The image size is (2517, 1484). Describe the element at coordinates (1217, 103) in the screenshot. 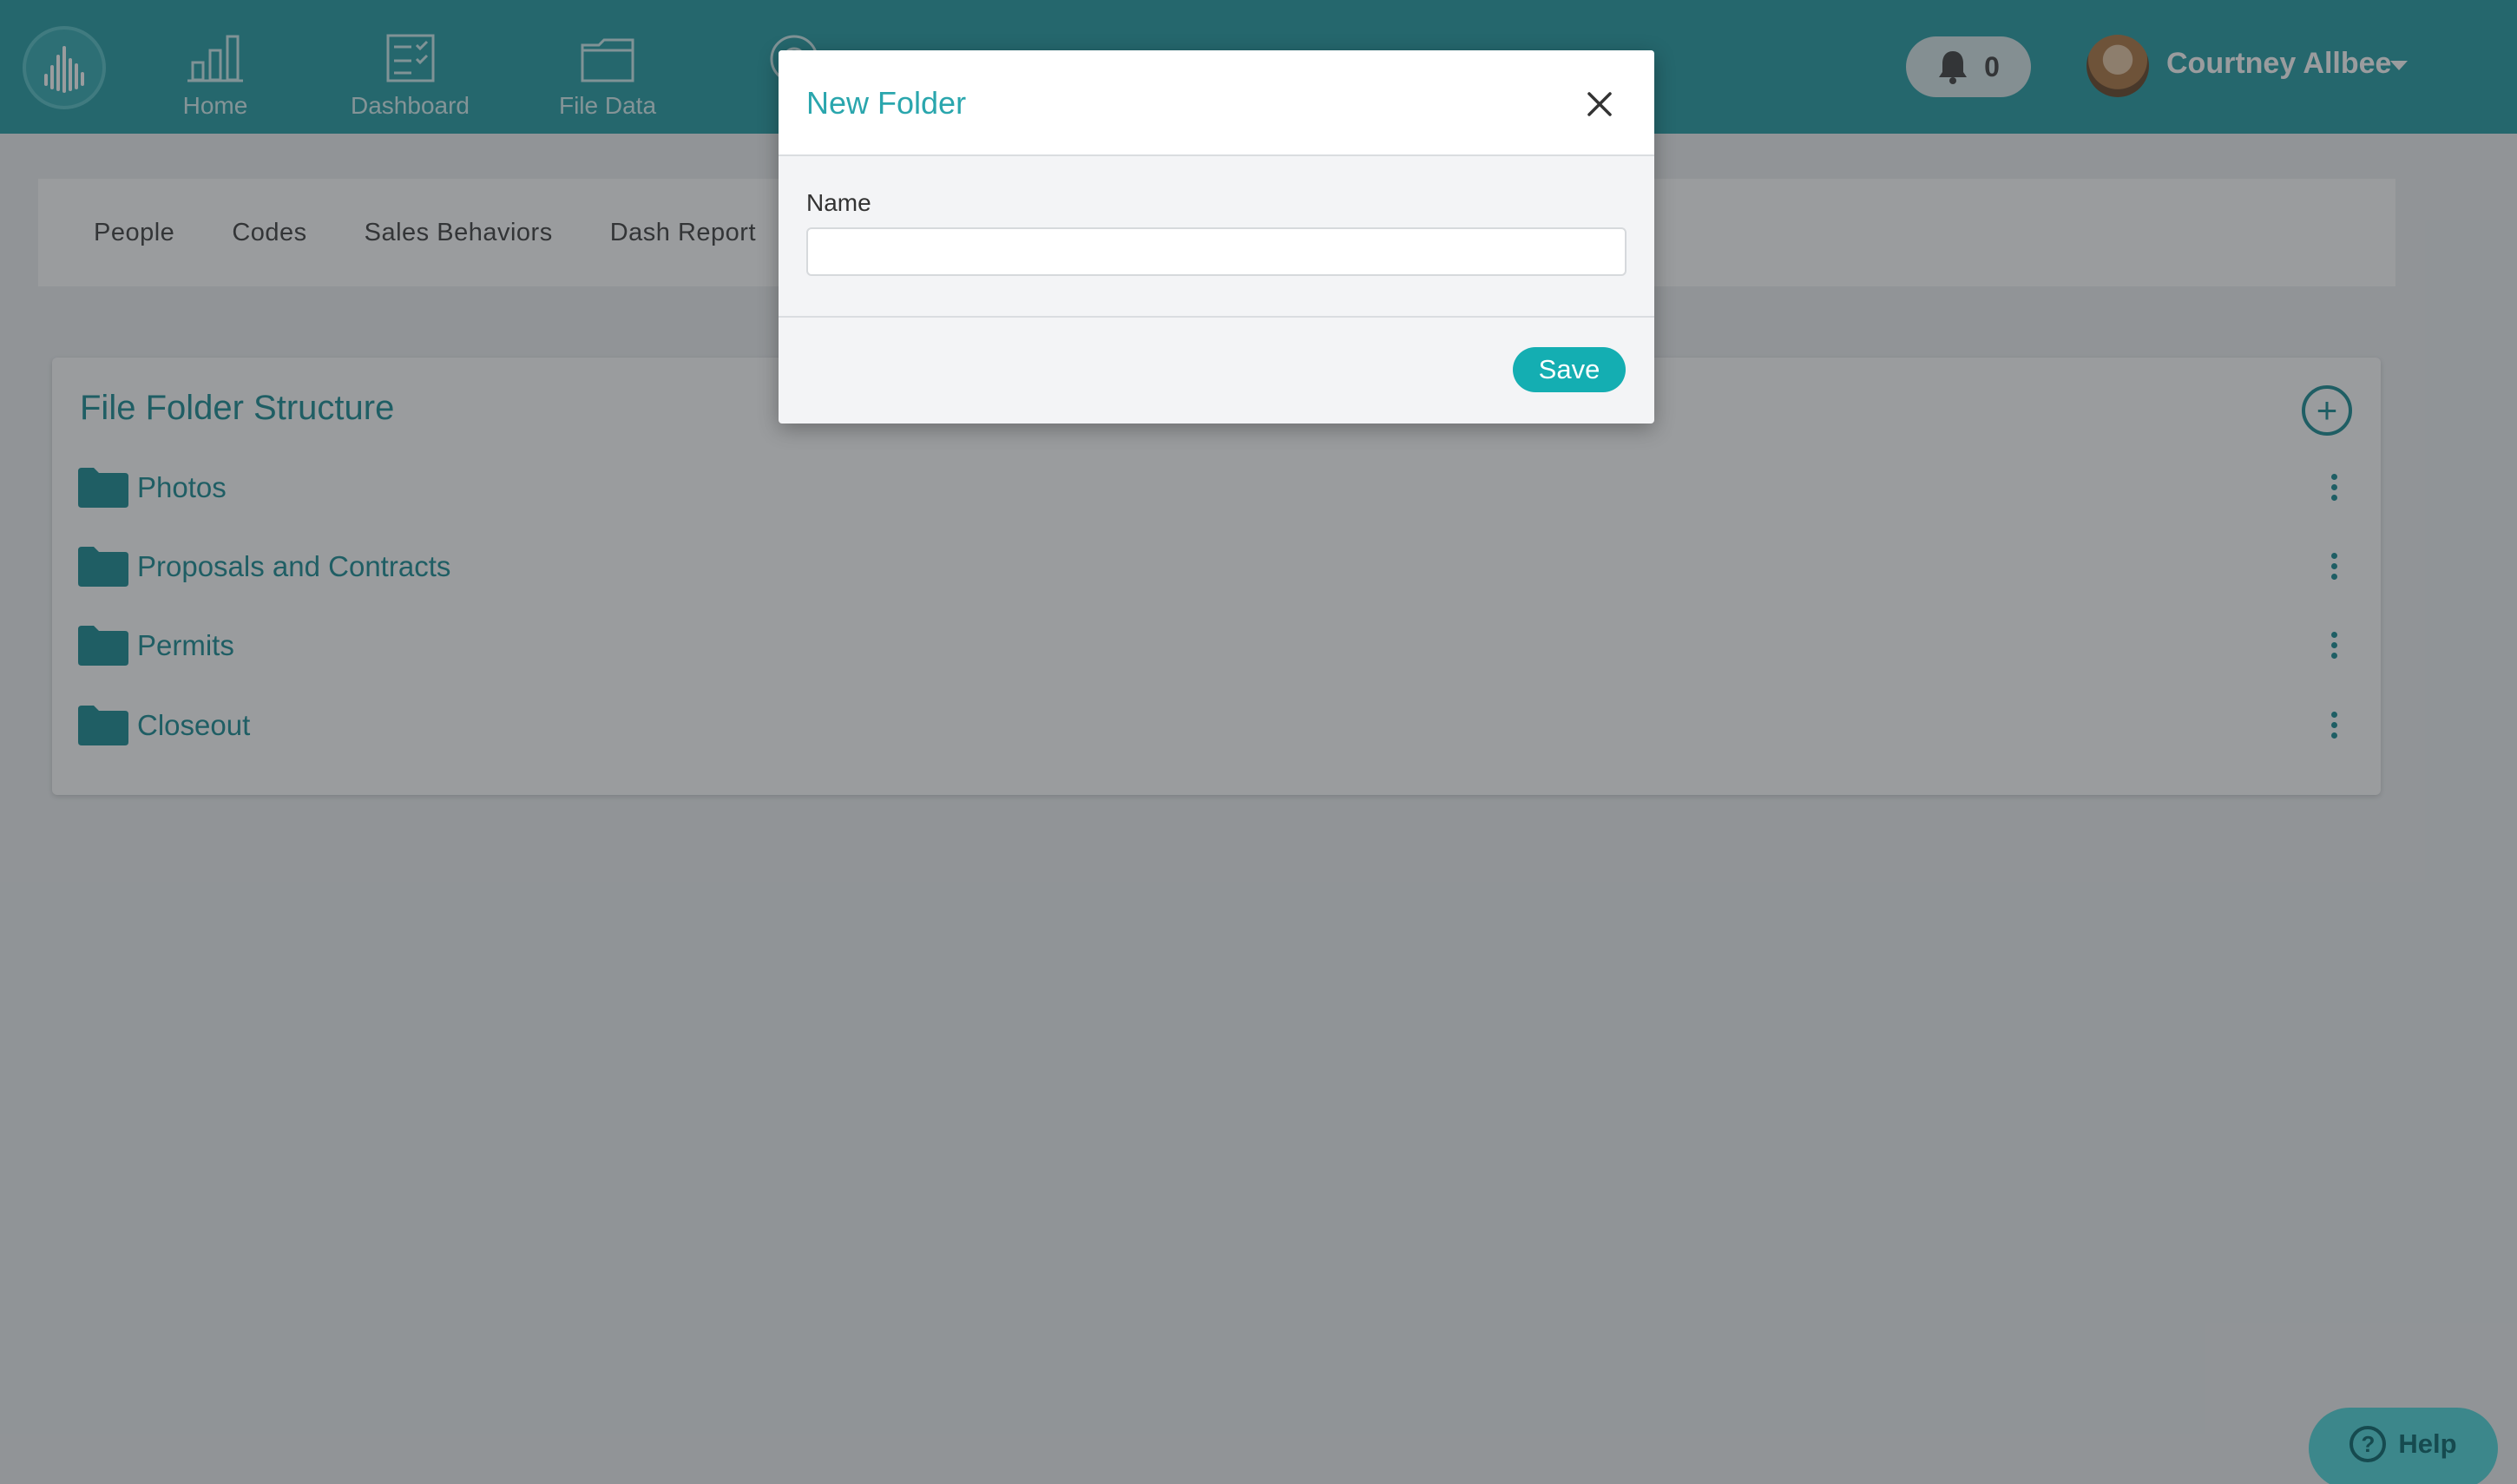

I see `modal-header: New Folder` at that location.